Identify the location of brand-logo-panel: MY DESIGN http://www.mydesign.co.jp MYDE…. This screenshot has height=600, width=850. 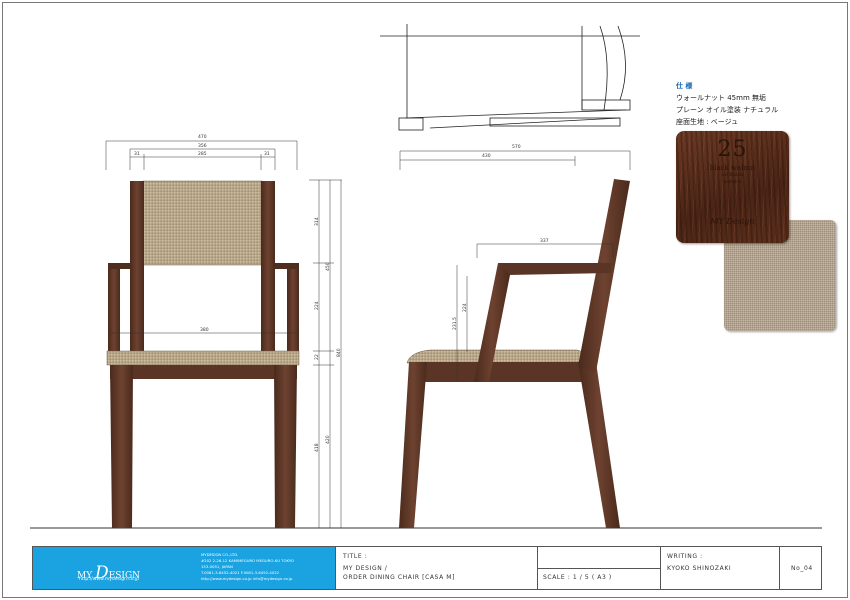
(184, 568).